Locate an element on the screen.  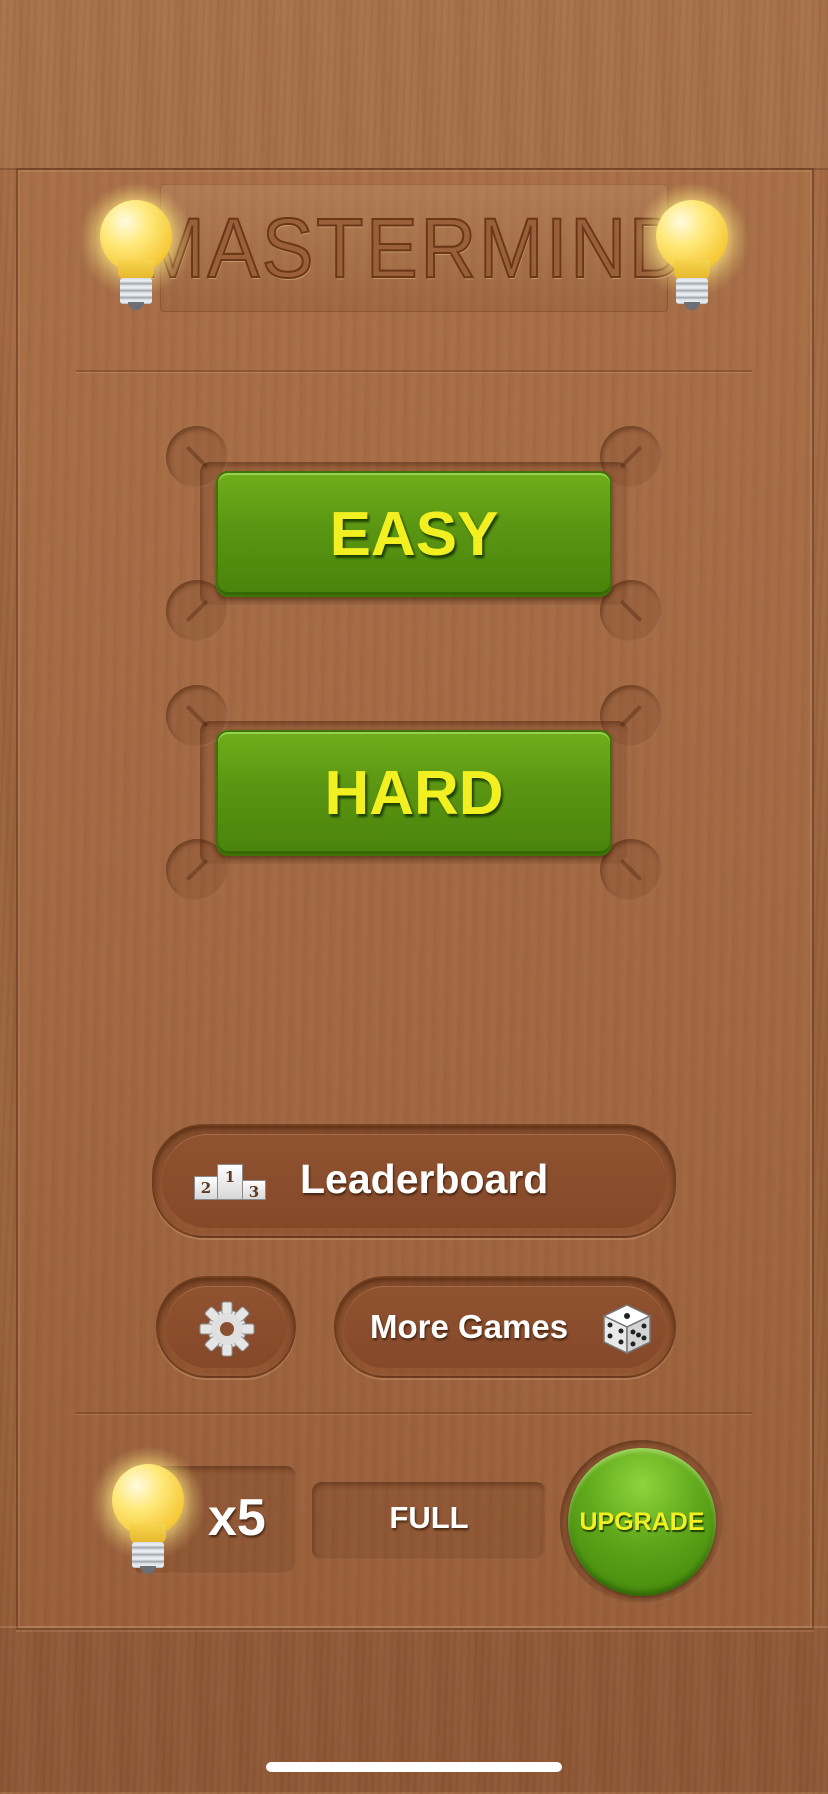
easy-button-label: EASY is located at coordinates (414, 534).